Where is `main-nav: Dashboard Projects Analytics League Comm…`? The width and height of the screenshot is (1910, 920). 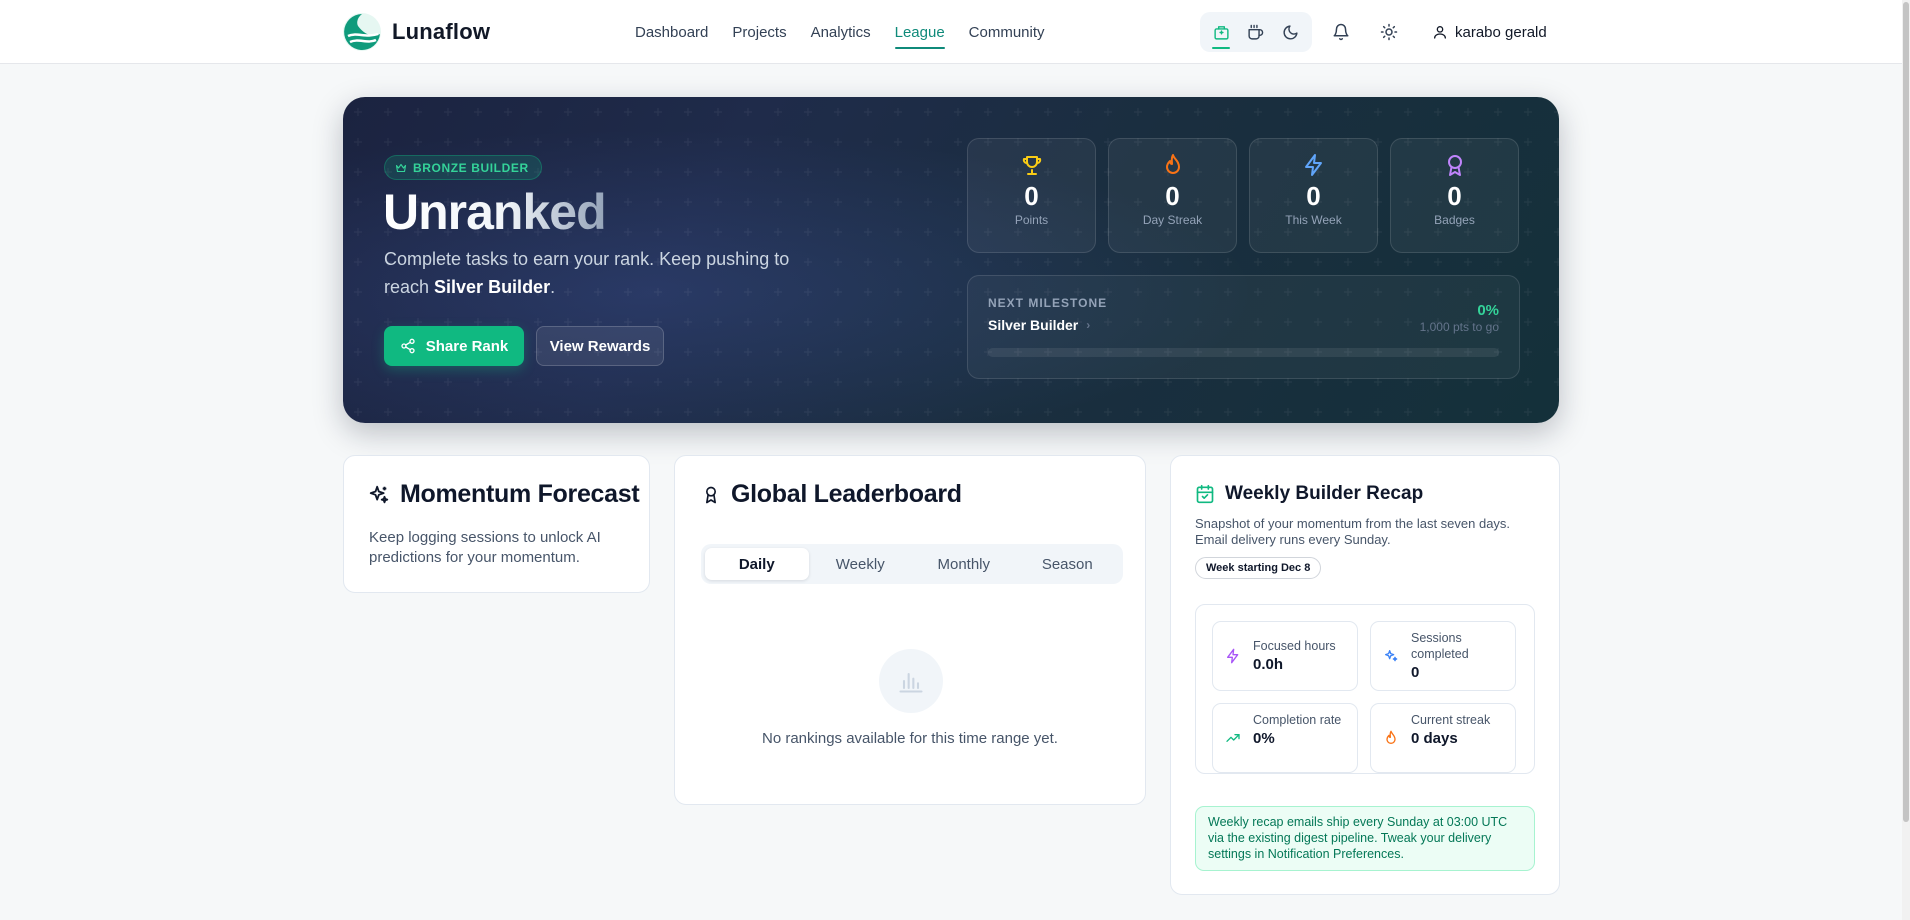 main-nav: Dashboard Projects Analytics League Comm… is located at coordinates (840, 32).